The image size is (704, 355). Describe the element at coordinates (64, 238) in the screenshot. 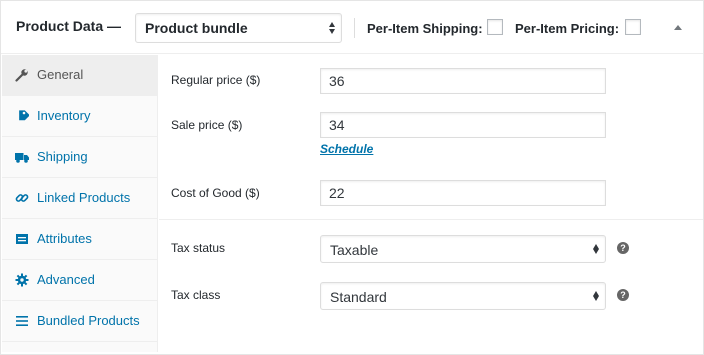

I see `tab-attributes-label: Attributes` at that location.